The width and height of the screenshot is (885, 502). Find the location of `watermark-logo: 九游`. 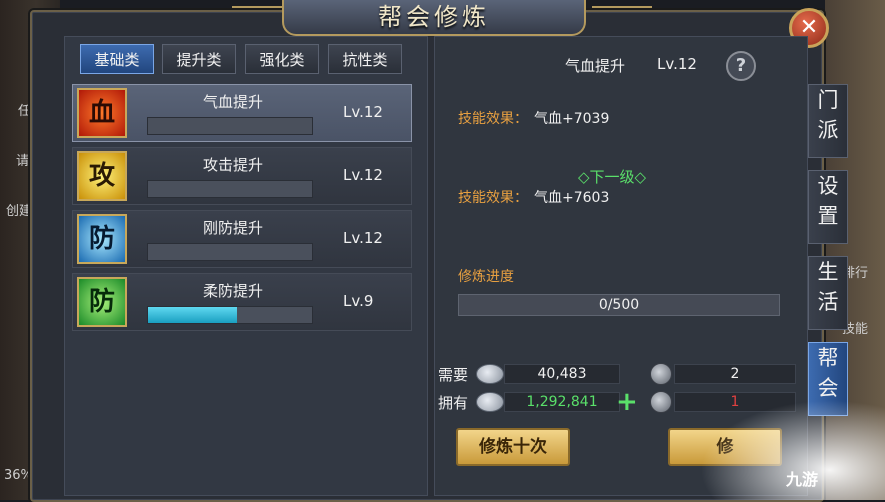

watermark-logo: 九游 is located at coordinates (802, 479).